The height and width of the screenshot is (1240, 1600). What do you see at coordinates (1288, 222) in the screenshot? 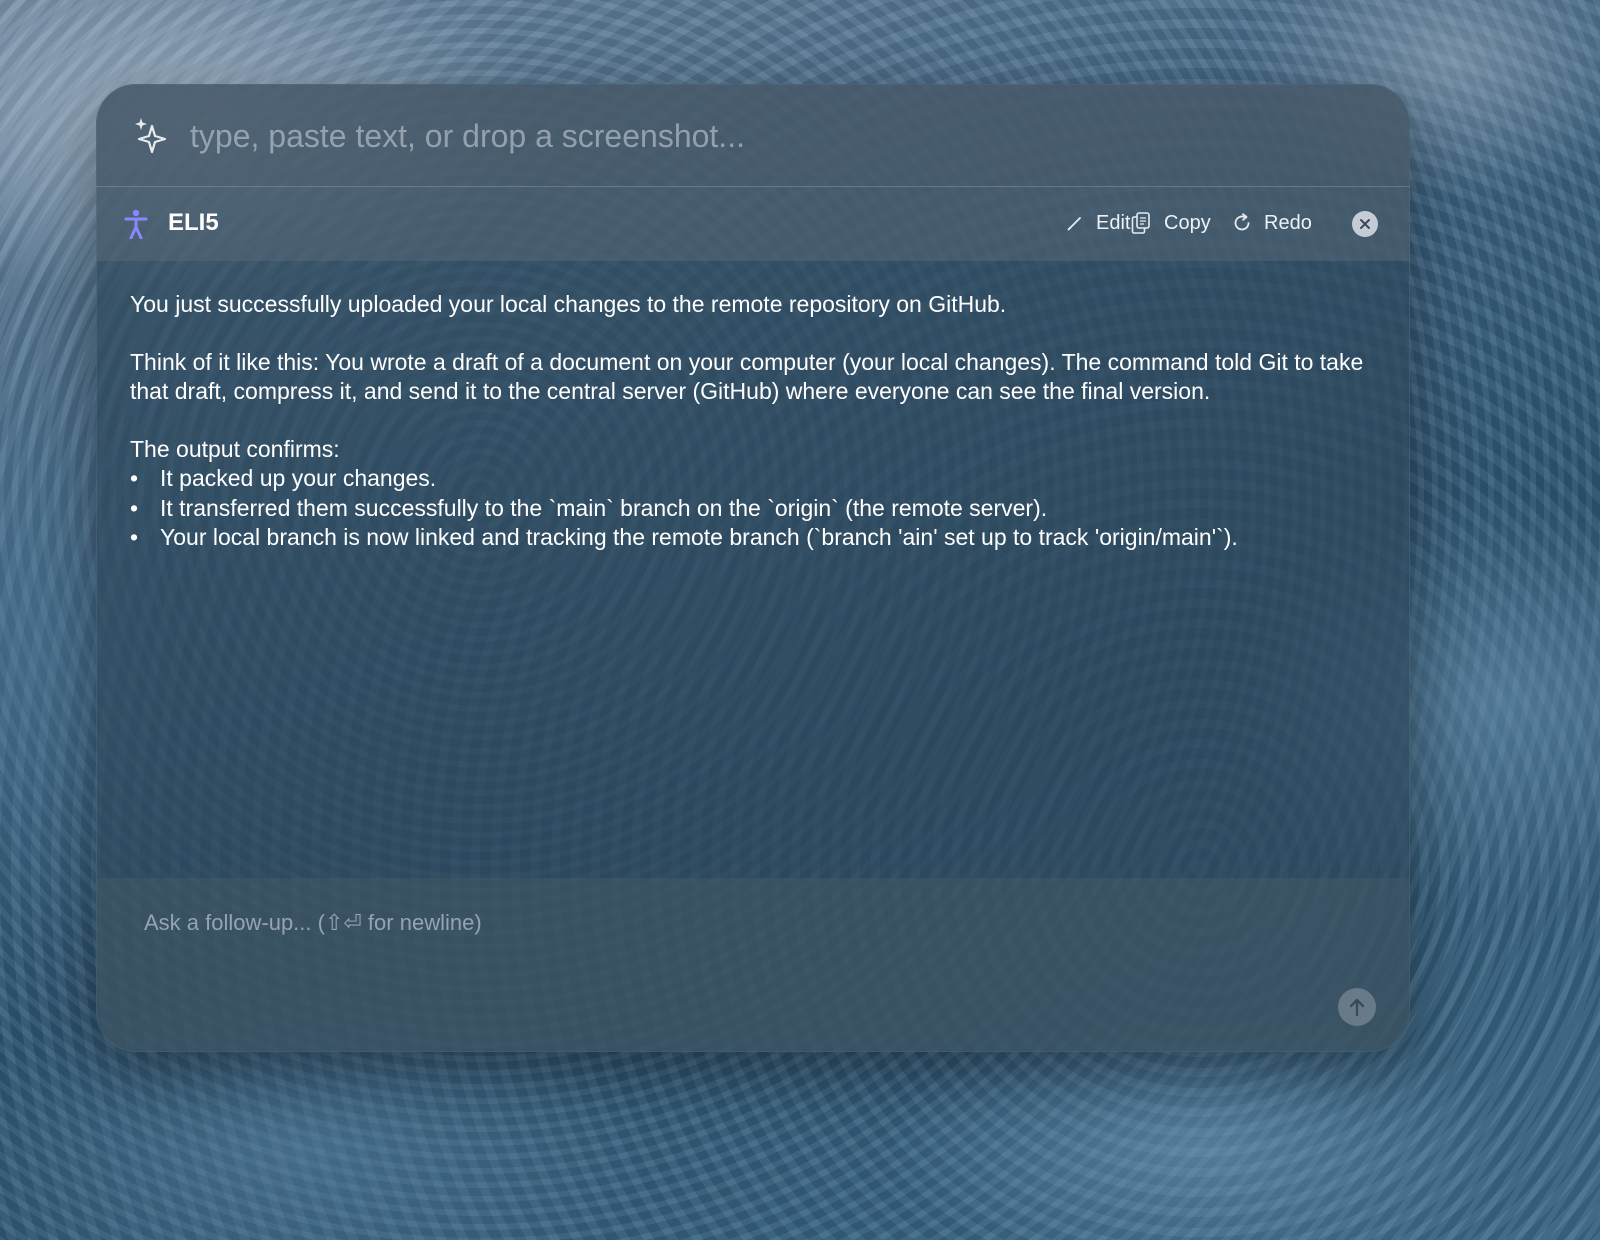
I see `redo-label: Redo` at bounding box center [1288, 222].